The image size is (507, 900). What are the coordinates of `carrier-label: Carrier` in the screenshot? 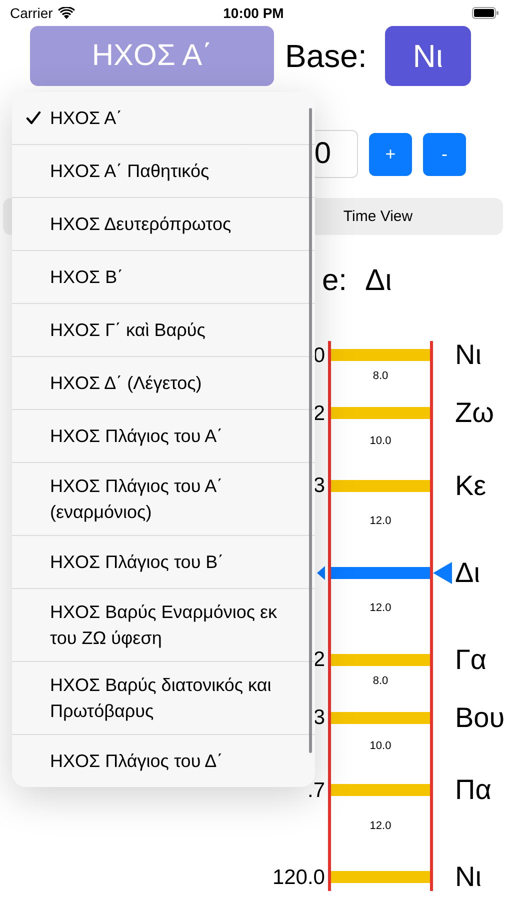 It's located at (31, 13).